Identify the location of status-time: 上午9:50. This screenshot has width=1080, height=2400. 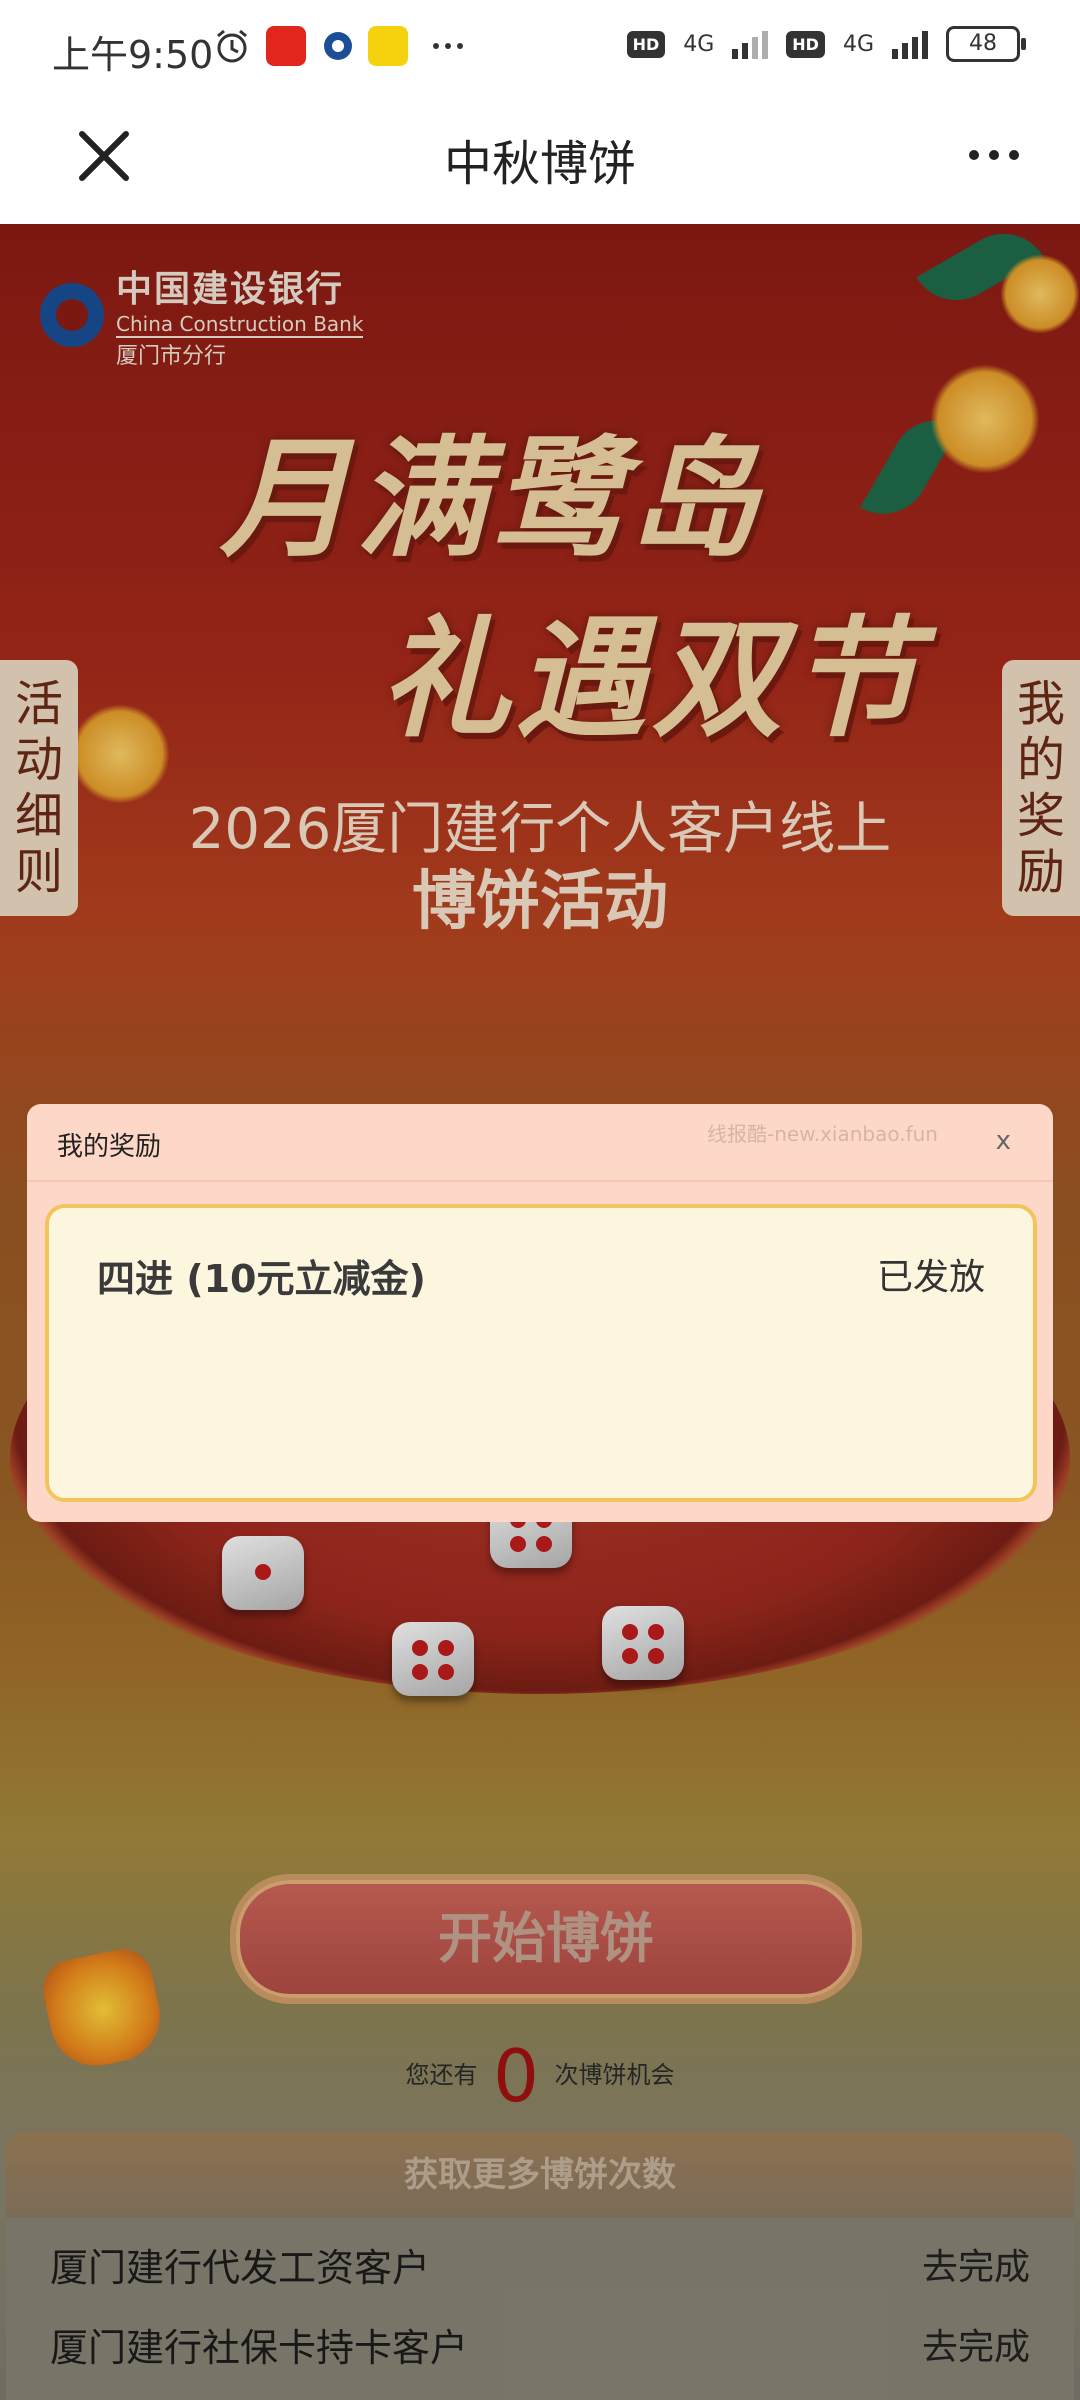
(133, 55).